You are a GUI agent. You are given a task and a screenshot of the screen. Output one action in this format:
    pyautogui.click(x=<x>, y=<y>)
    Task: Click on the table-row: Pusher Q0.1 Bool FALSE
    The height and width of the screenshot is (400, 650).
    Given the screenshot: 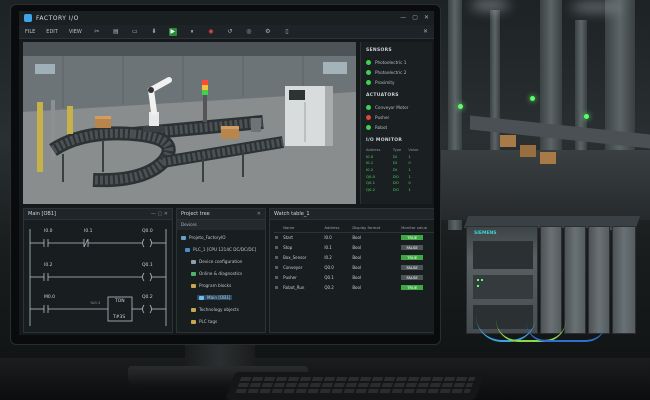 What is the action you would take?
    pyautogui.click(x=354, y=278)
    